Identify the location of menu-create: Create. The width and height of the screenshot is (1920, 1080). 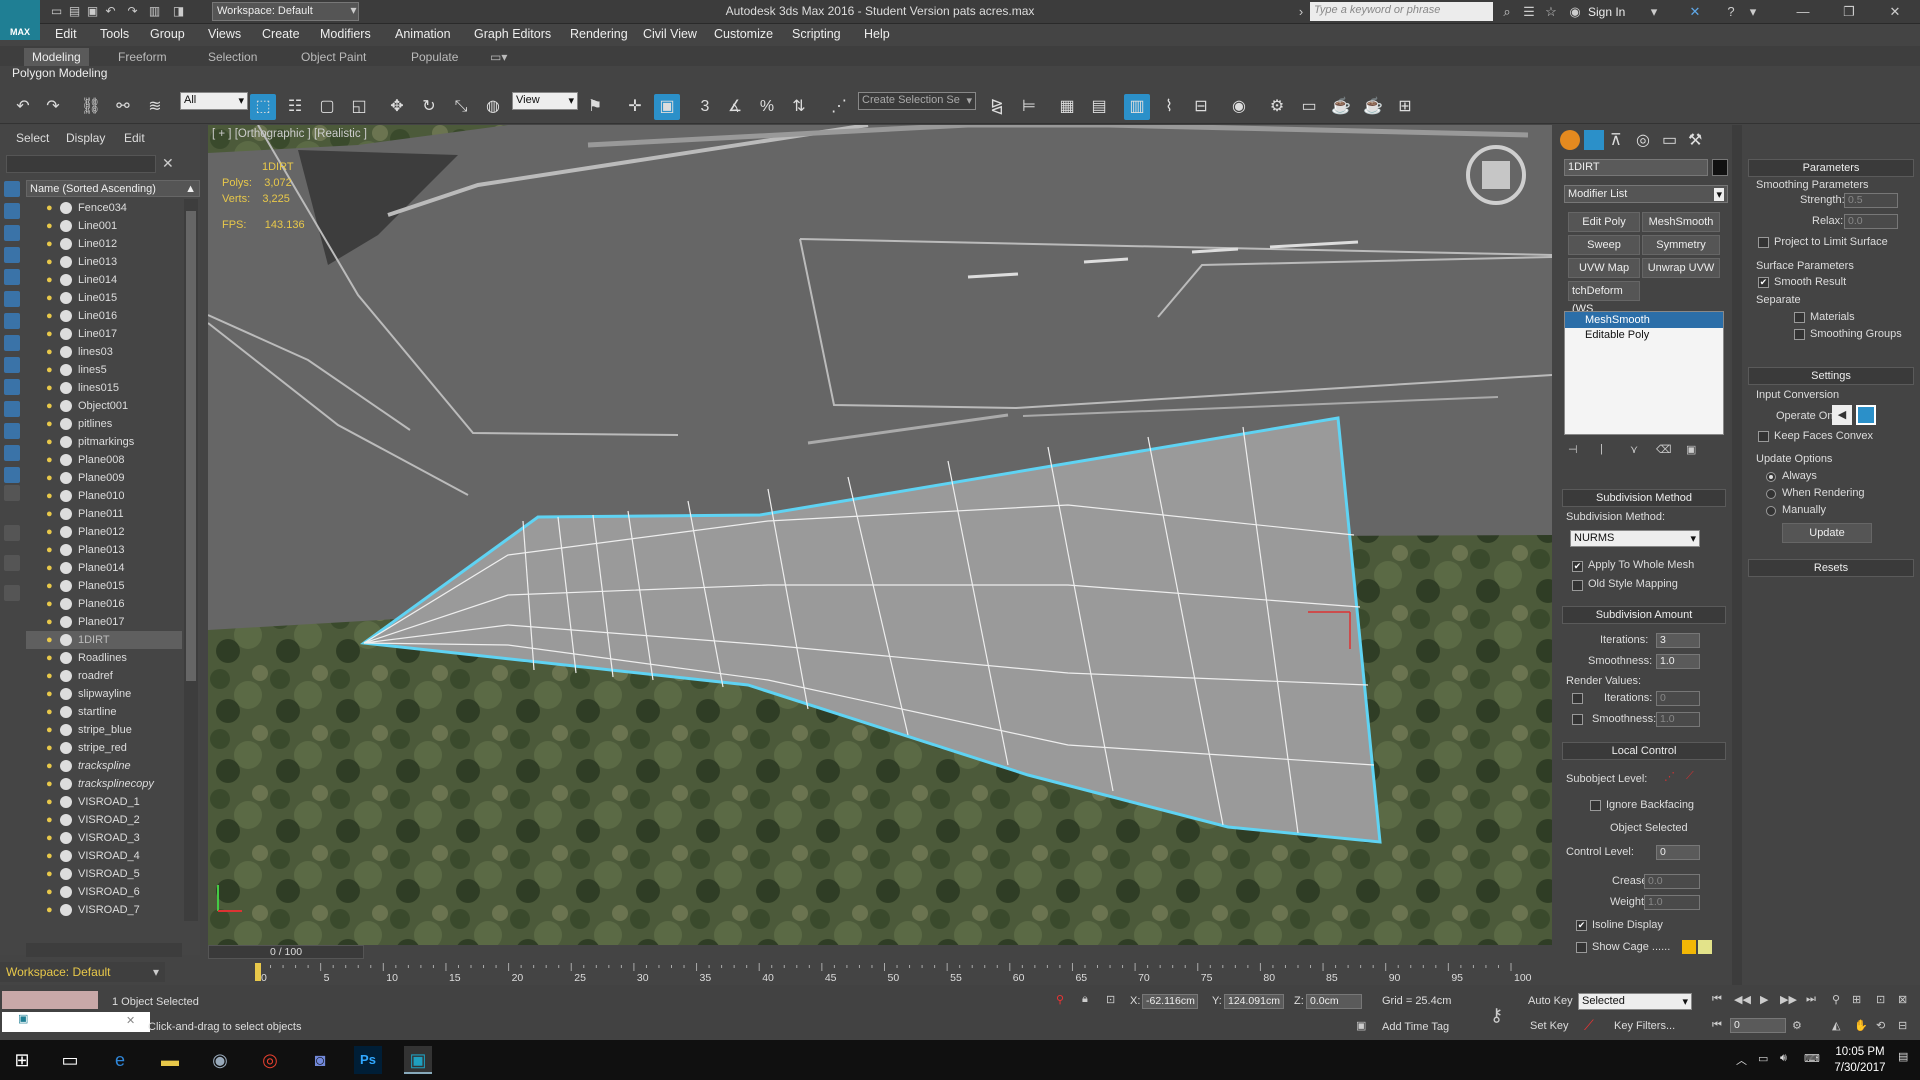
(281, 34).